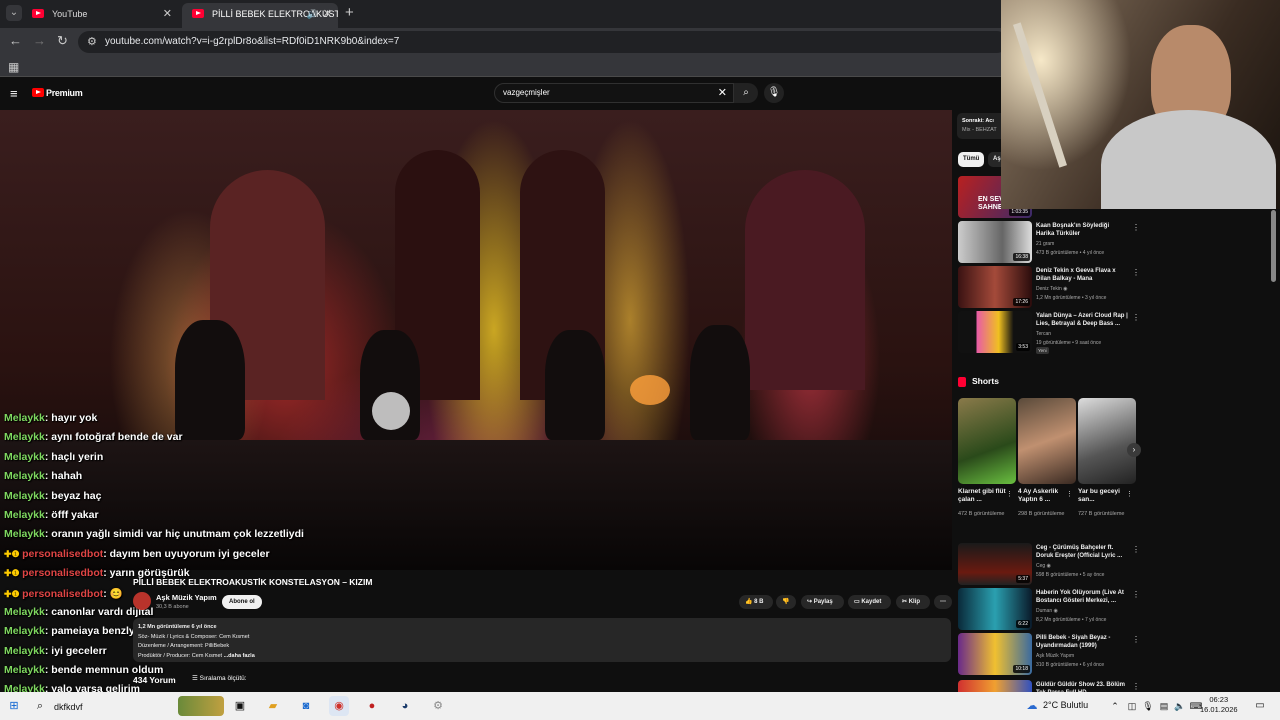 This screenshot has width=1280, height=720. What do you see at coordinates (62, 41) in the screenshot?
I see `reload-icon: ↻` at bounding box center [62, 41].